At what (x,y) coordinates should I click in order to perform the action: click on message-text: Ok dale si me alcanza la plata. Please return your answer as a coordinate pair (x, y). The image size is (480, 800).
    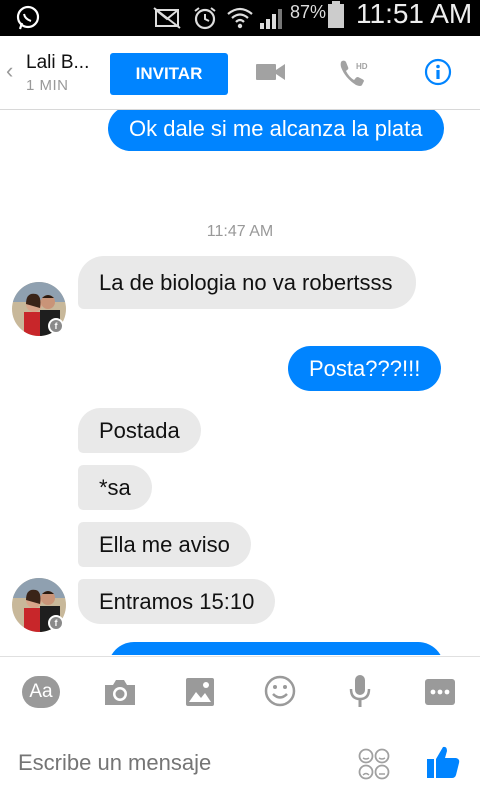
    Looking at the image, I should click on (276, 128).